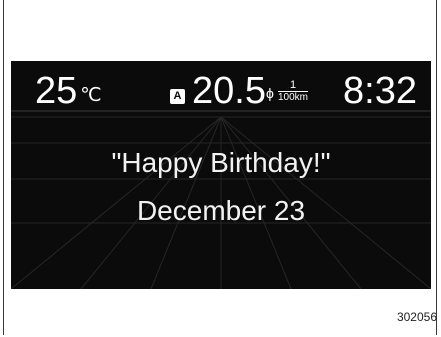  I want to click on temperature-unit: ℃, so click(91, 95).